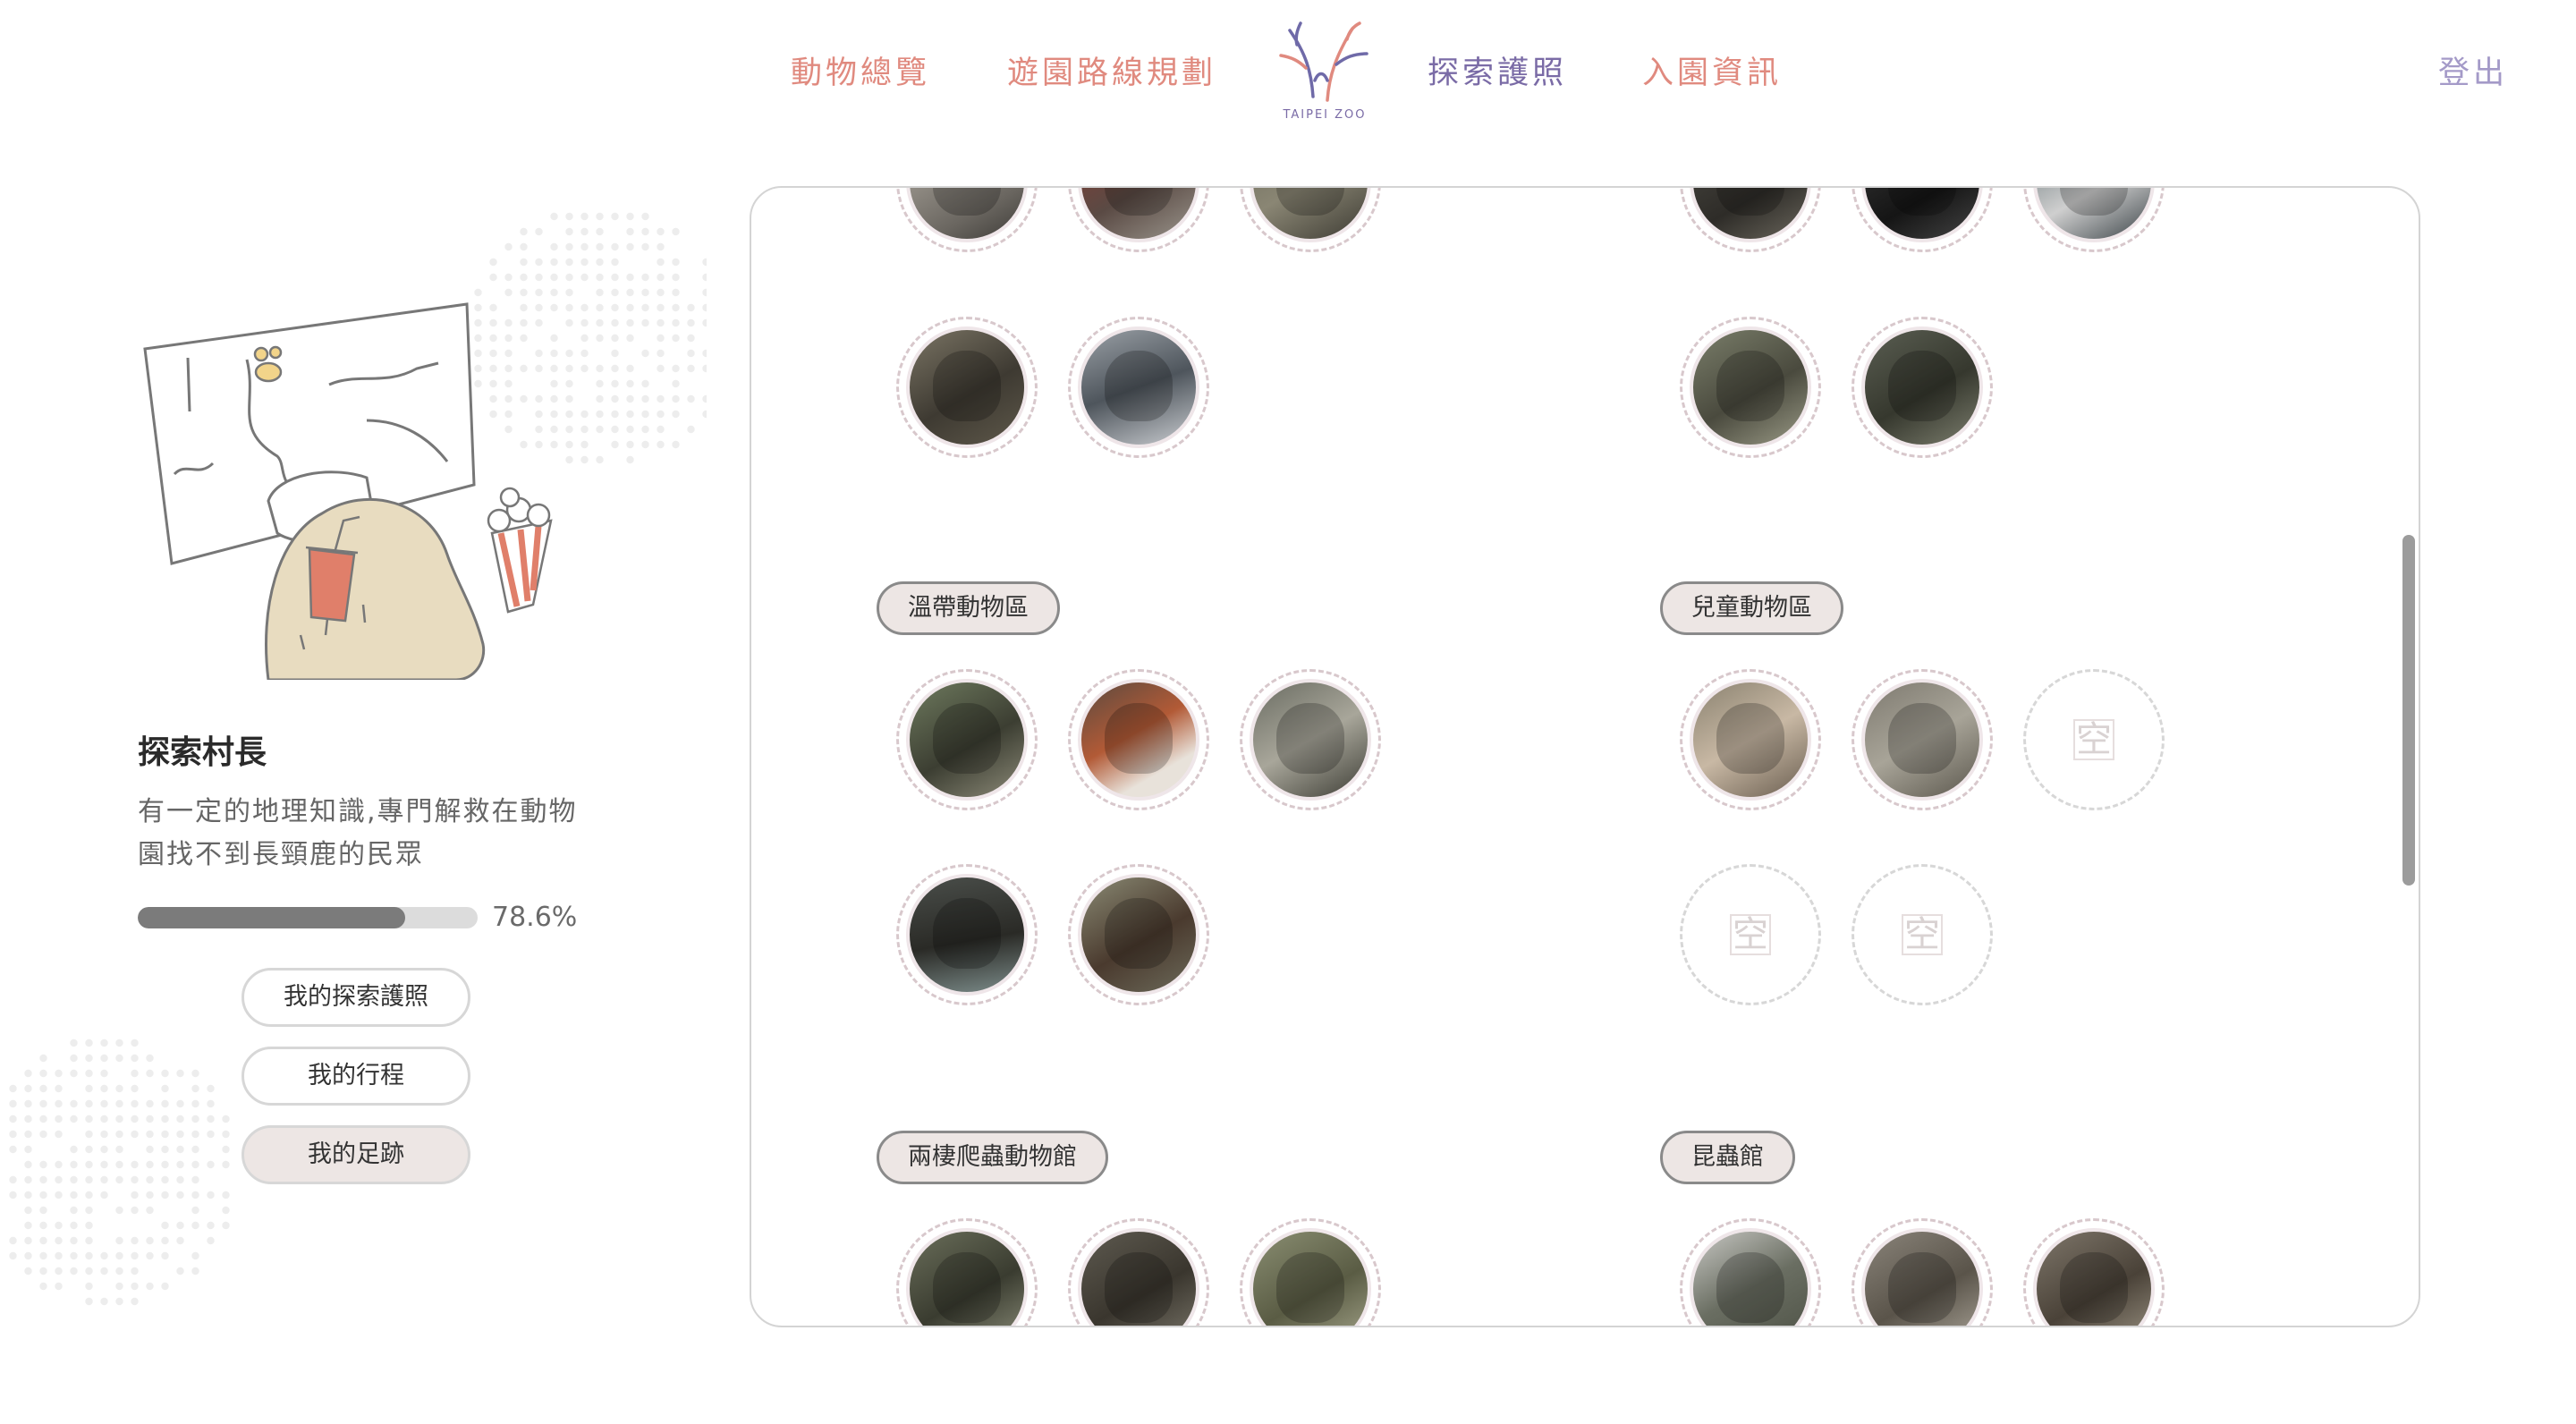 Image resolution: width=2576 pixels, height=1424 pixels. I want to click on nav-route-planning: 遊園路線規劃, so click(1111, 73).